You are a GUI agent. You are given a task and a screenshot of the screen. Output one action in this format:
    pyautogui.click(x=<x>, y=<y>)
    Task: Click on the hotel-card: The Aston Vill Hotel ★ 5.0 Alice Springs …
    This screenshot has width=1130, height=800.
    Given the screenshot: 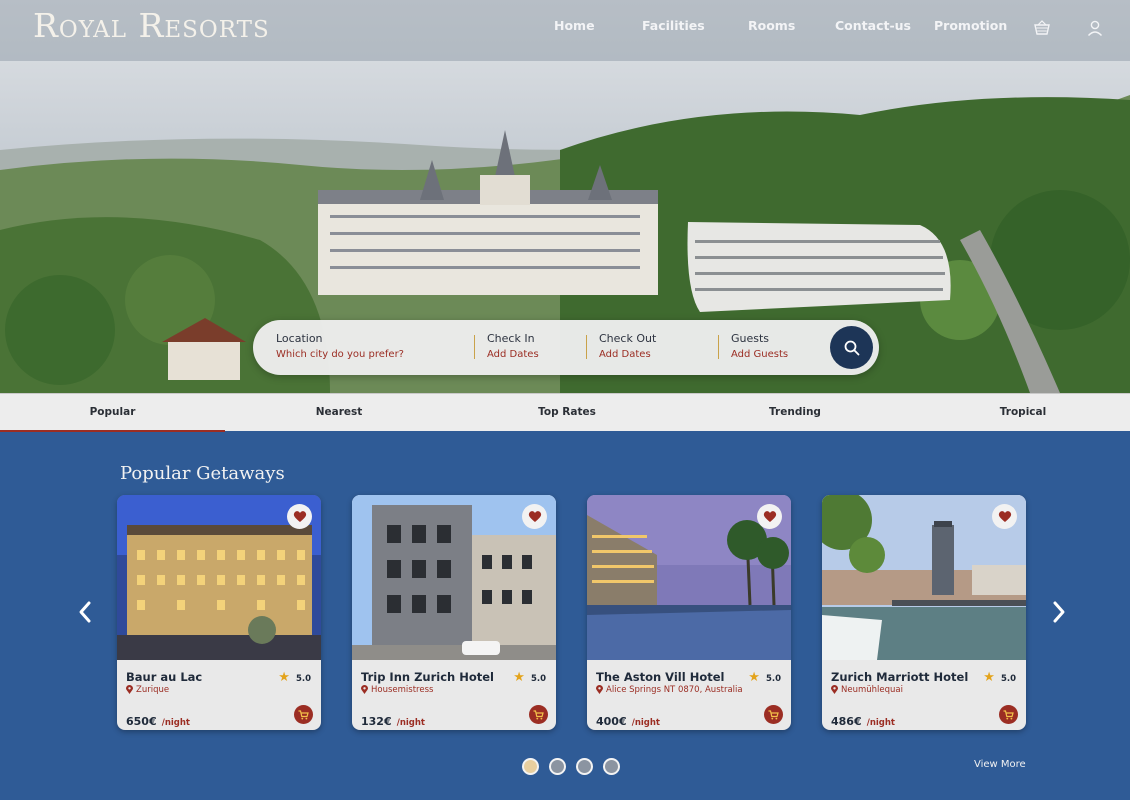 What is the action you would take?
    pyautogui.click(x=689, y=612)
    